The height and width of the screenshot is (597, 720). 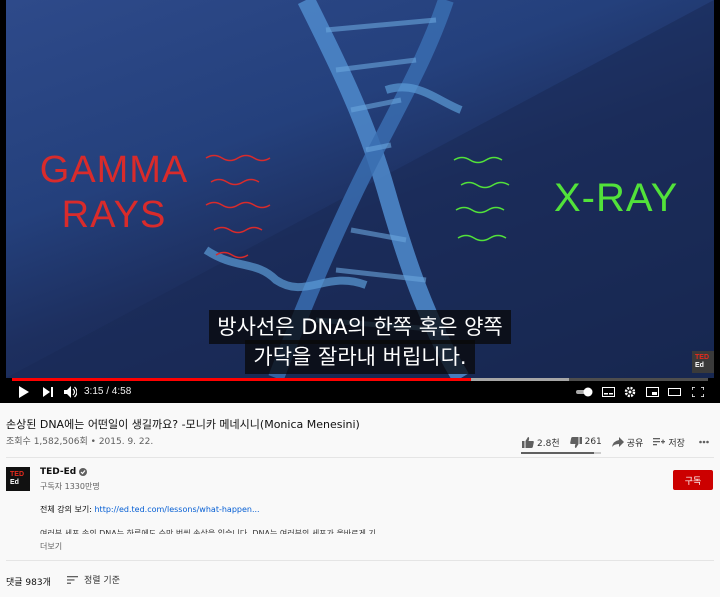 I want to click on playlist-add-icon, so click(x=659, y=442).